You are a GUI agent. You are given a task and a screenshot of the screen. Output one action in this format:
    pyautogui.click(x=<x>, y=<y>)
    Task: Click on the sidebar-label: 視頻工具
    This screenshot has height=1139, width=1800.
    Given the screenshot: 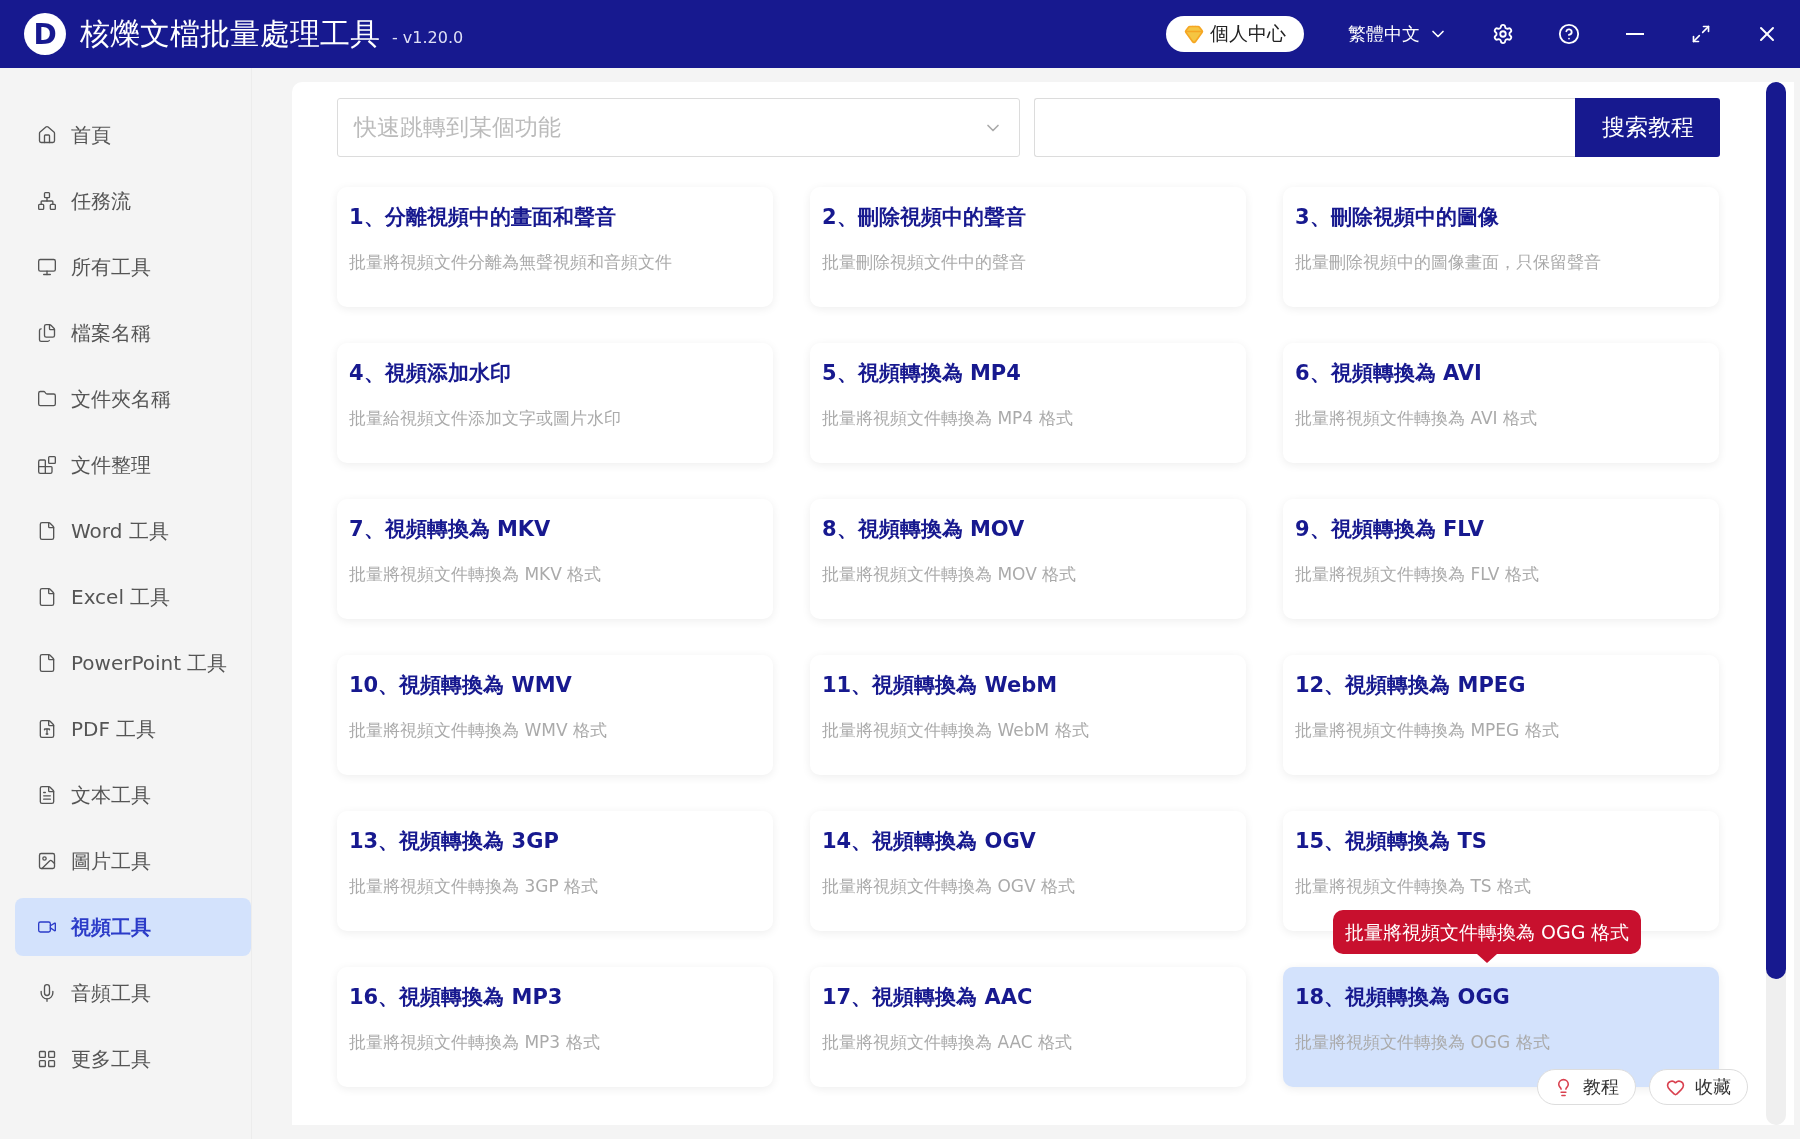 What is the action you would take?
    pyautogui.click(x=111, y=927)
    